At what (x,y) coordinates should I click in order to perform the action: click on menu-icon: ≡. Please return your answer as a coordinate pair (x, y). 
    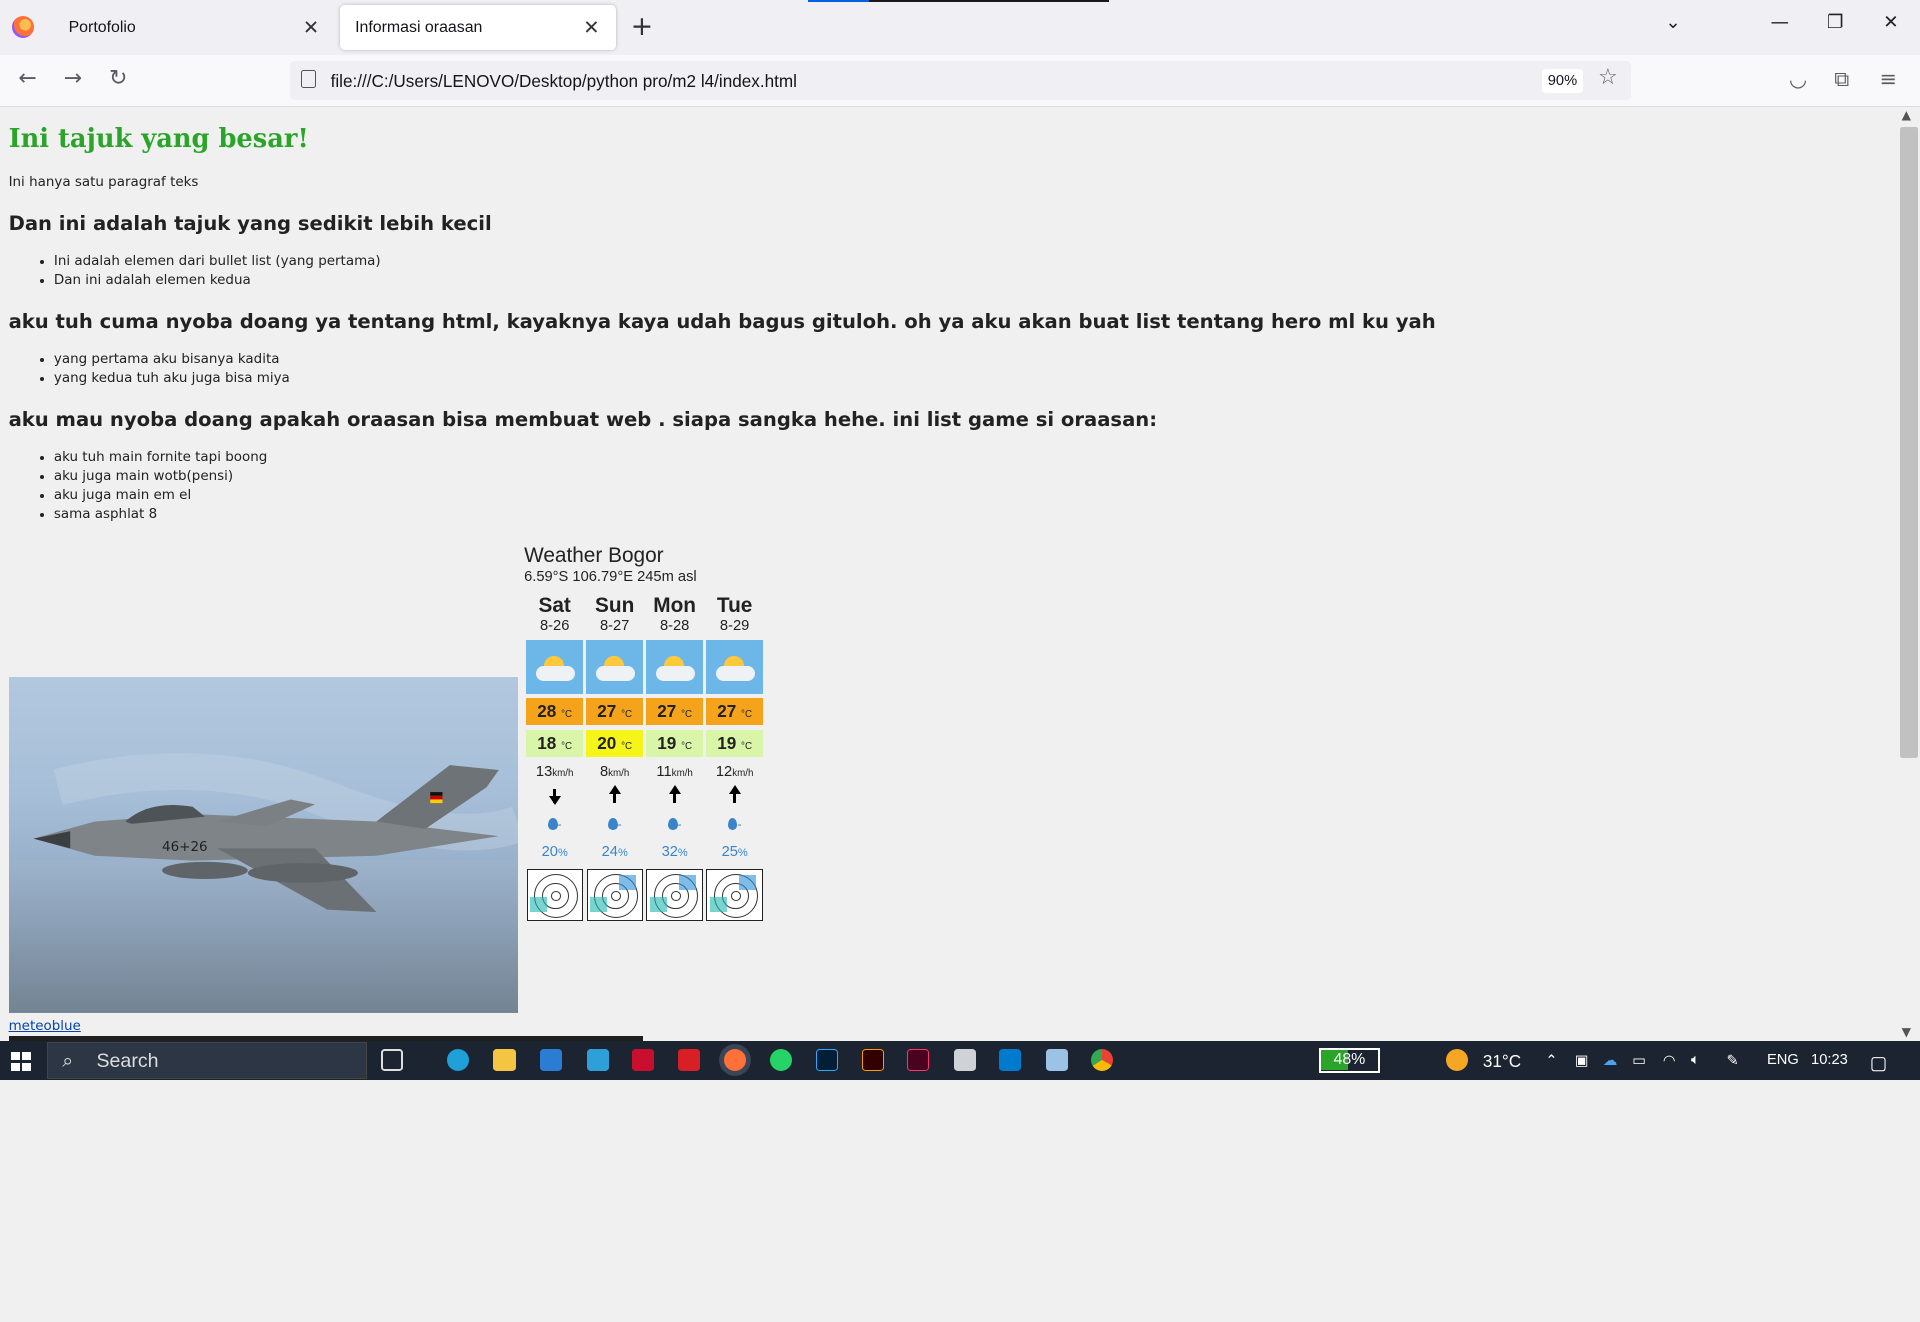
    Looking at the image, I should click on (1888, 79).